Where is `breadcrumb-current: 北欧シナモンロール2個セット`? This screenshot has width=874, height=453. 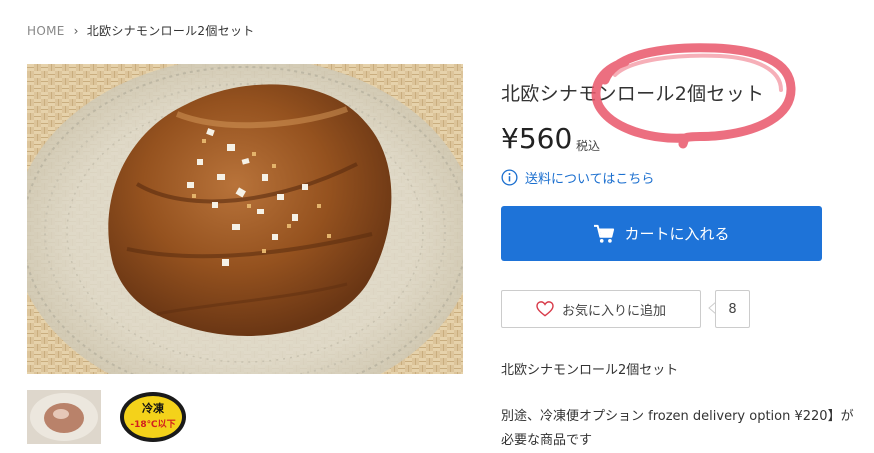
breadcrumb-current: 北欧シナモンロール2個セット is located at coordinates (170, 31).